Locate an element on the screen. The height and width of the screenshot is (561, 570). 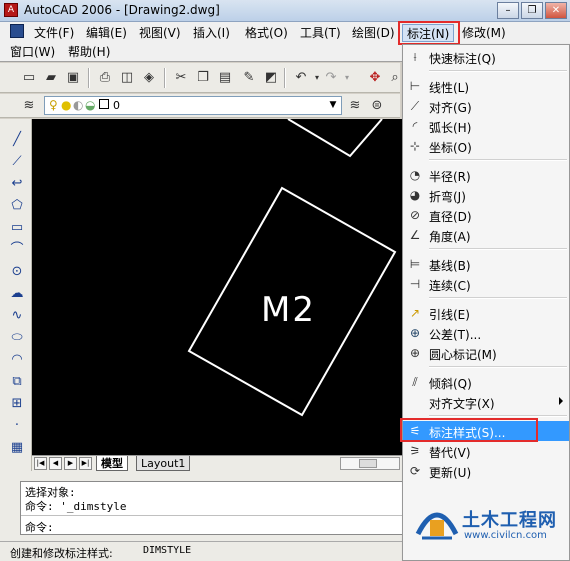
sun-icon: ● is located at coordinates (66, 105).